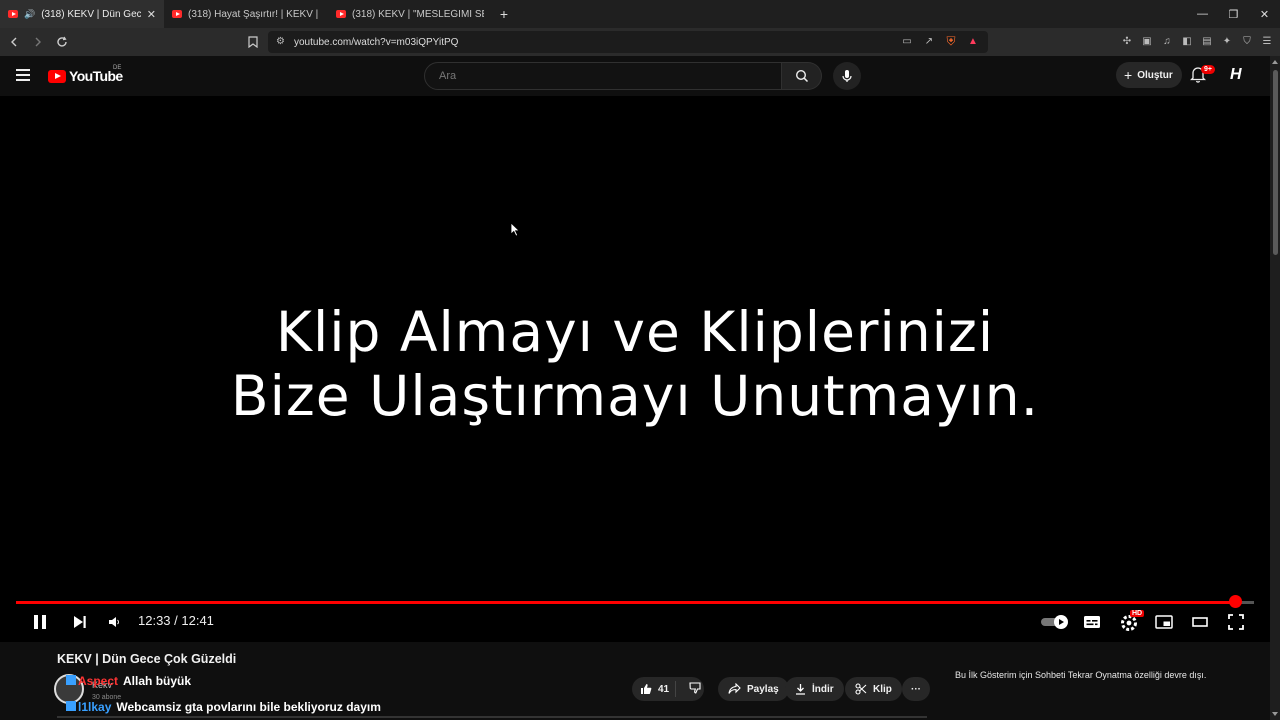 Image resolution: width=1280 pixels, height=720 pixels. I want to click on scroll-down-arrow-icon, so click(1275, 714).